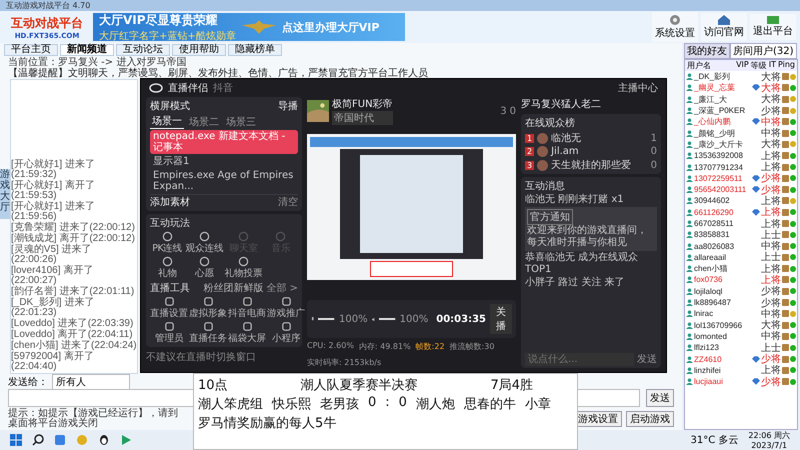 The width and height of the screenshot is (800, 450). I want to click on chat-log-line: [开心就好1] 进来了(21:59:56), so click(53, 212).